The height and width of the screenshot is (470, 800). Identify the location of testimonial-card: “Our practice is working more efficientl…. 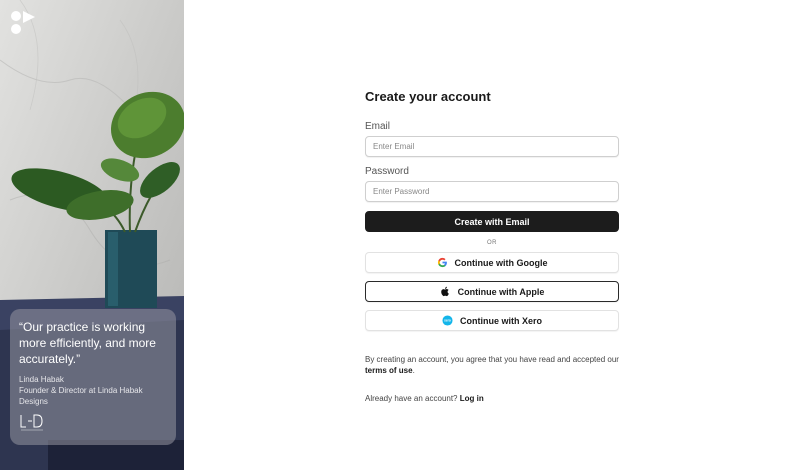
(93, 377).